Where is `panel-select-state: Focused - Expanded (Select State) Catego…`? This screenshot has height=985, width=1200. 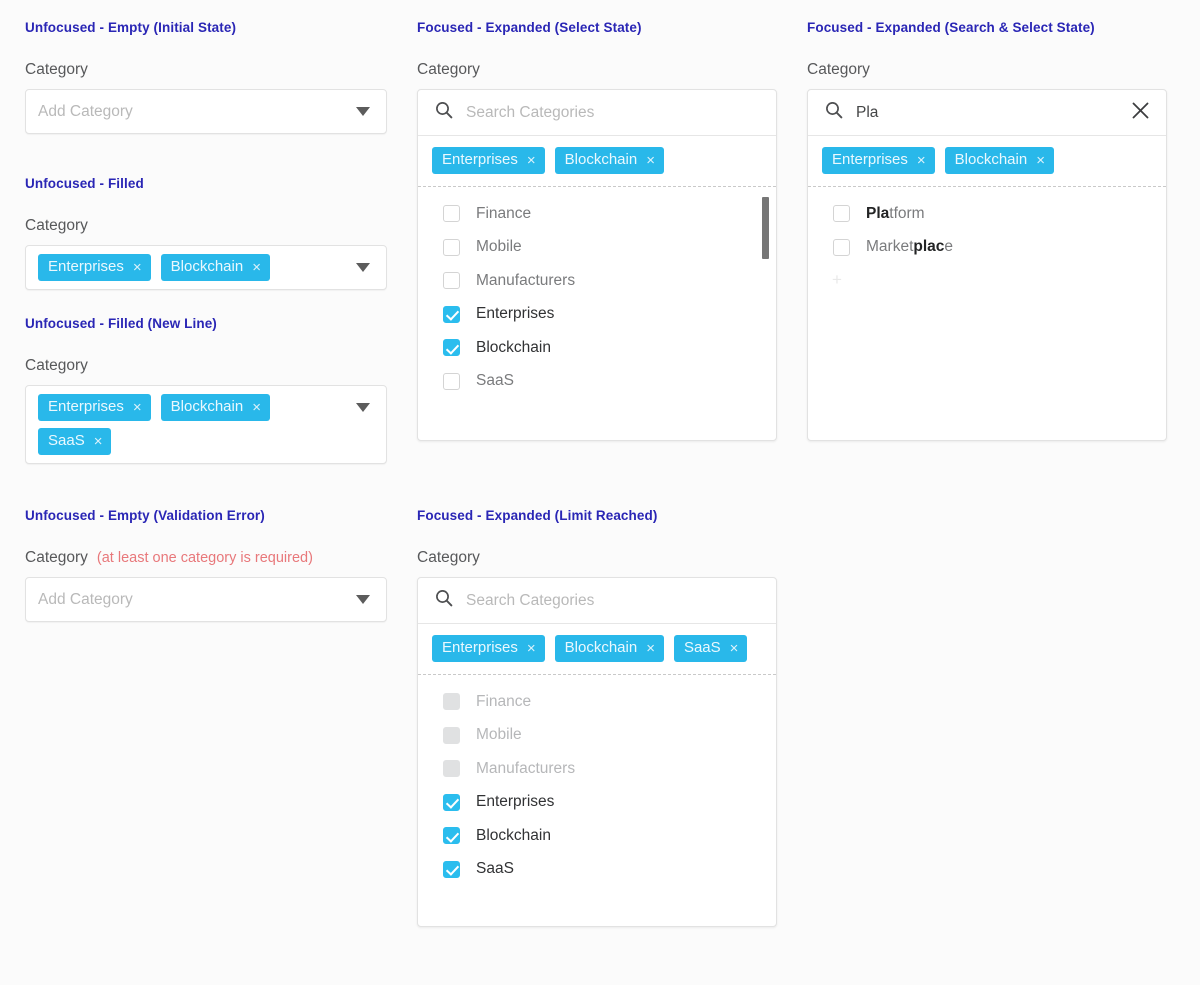
panel-select-state: Focused - Expanded (Select State) Catego… is located at coordinates (597, 230).